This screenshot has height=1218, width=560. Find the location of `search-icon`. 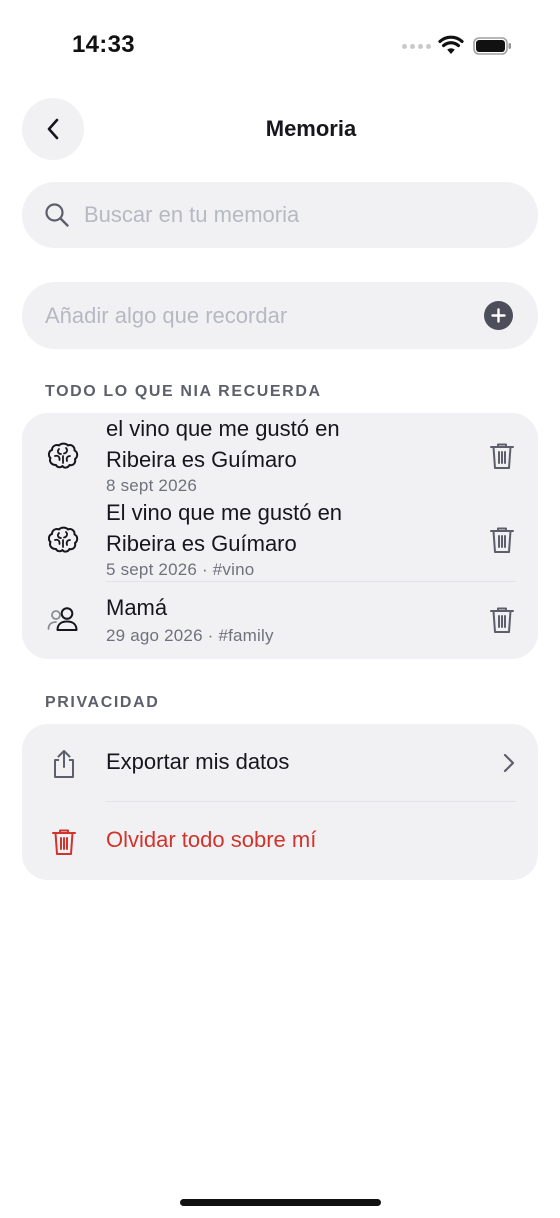

search-icon is located at coordinates (57, 215).